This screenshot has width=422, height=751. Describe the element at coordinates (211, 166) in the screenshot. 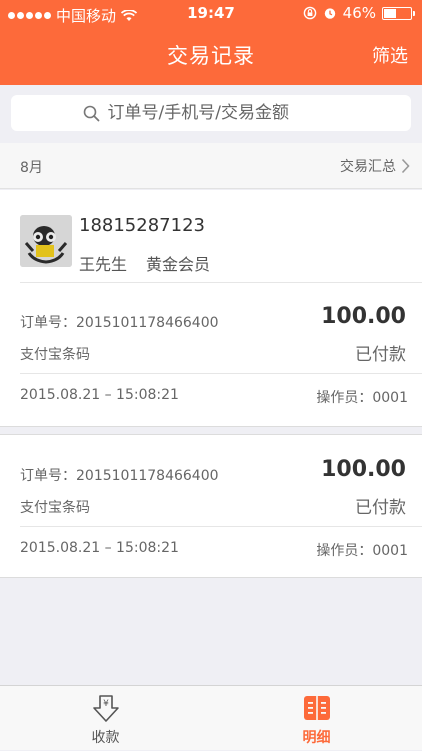

I see `month-section-header: 8月 交易汇总` at that location.